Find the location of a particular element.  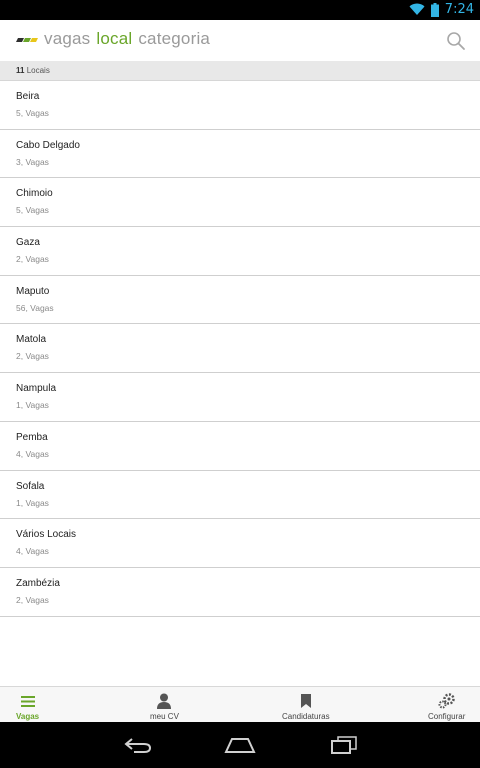

location-name: Sofala is located at coordinates (30, 486).